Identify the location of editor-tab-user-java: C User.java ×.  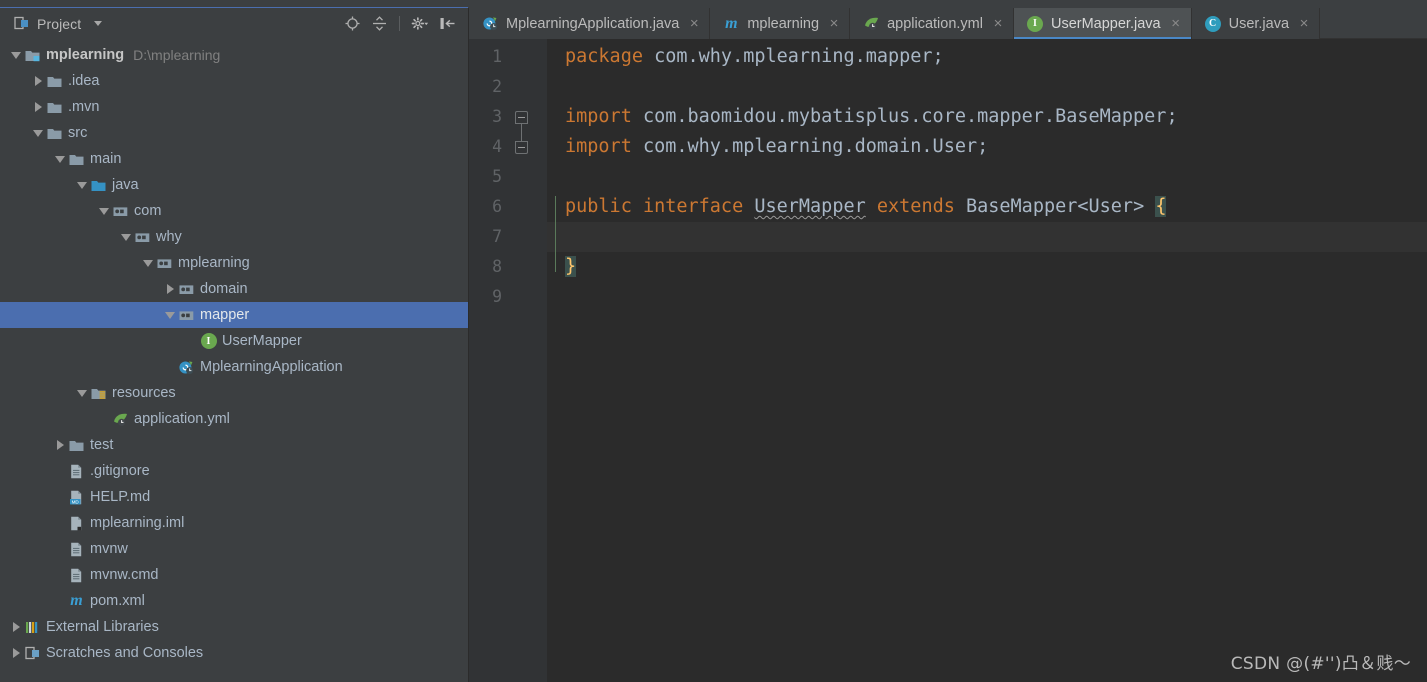
(1256, 23).